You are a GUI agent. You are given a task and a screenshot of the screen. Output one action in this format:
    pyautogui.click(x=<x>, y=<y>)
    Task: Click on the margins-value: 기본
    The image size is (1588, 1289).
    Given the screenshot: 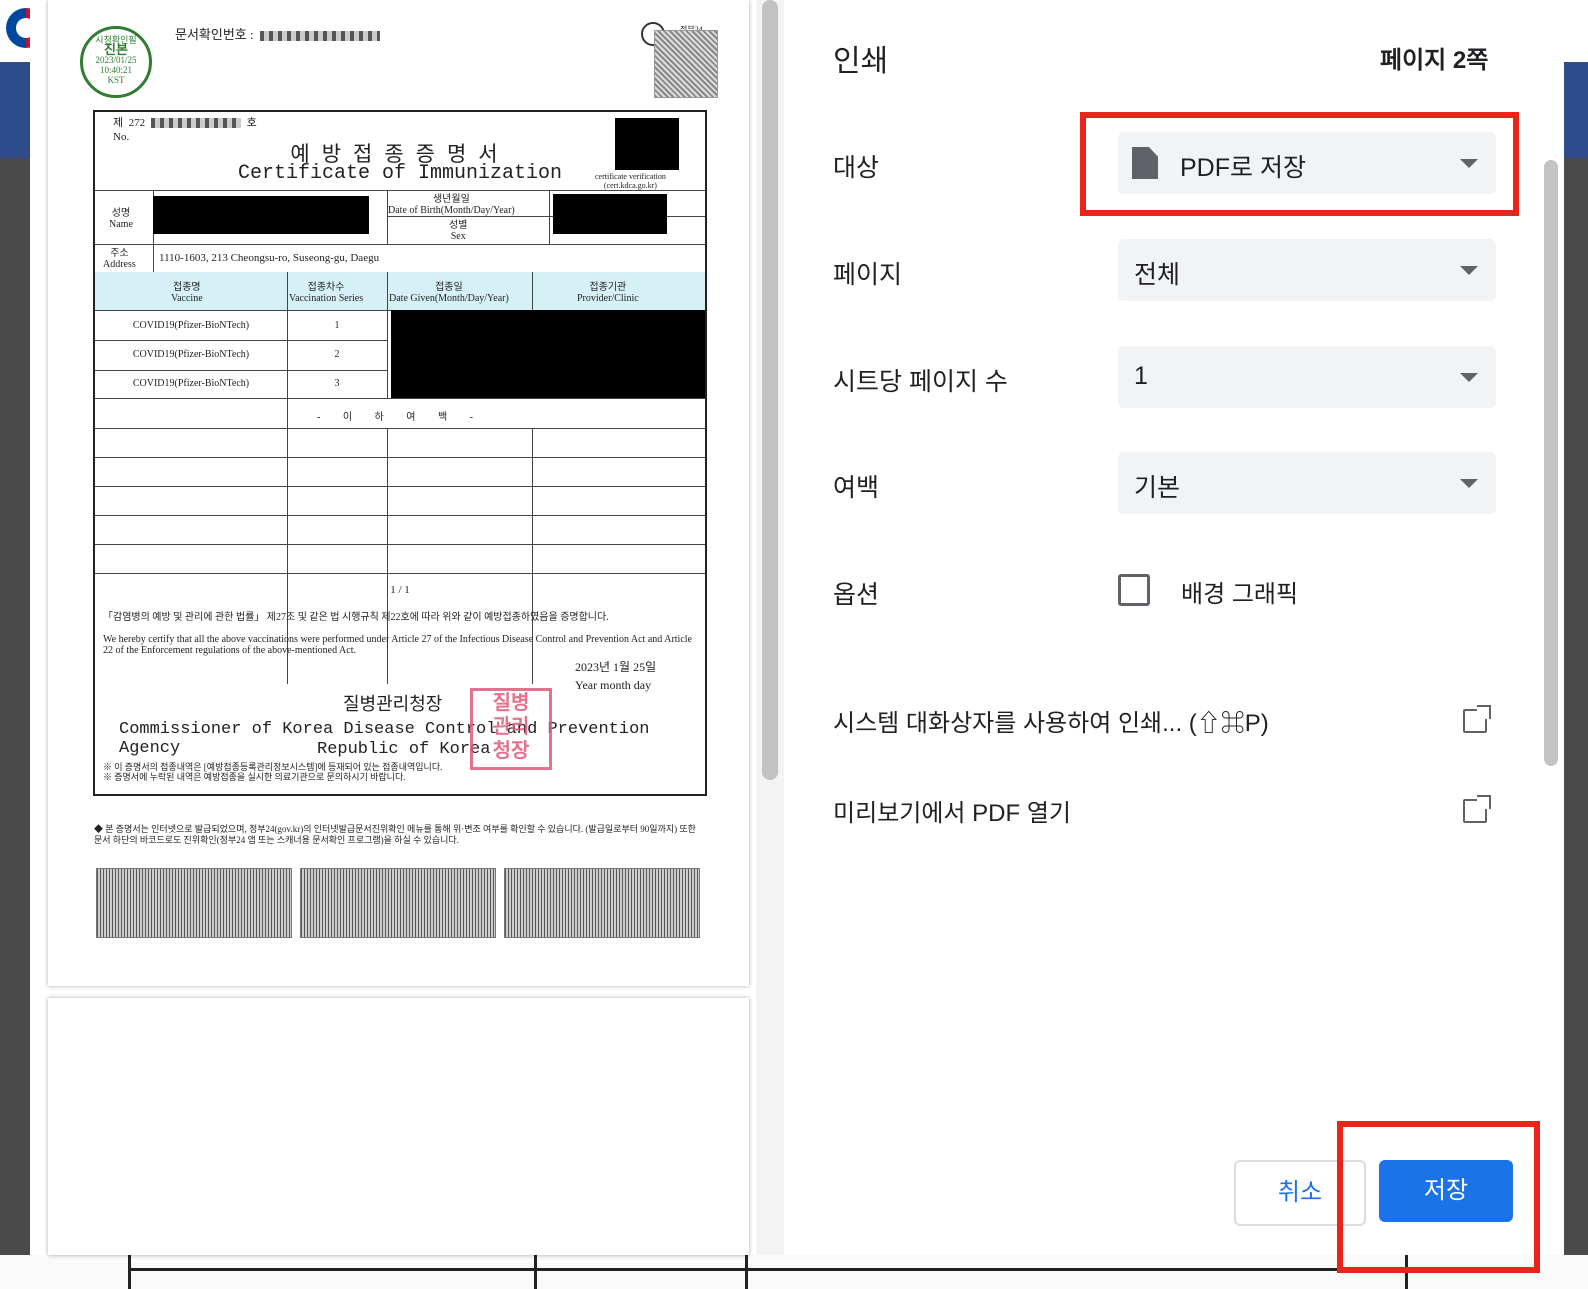 What is the action you would take?
    pyautogui.click(x=1157, y=488)
    